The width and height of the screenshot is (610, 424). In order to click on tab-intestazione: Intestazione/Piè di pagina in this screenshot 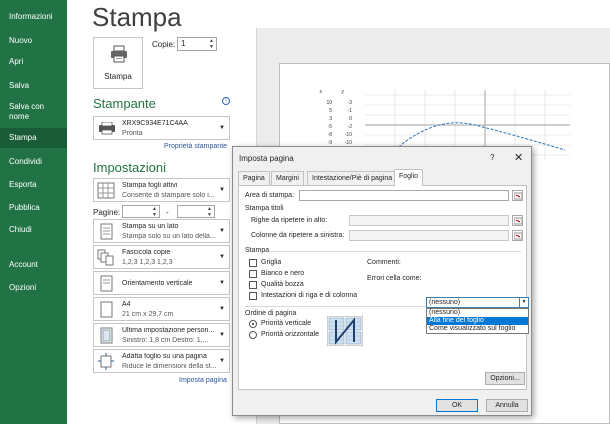, I will do `click(352, 178)`.